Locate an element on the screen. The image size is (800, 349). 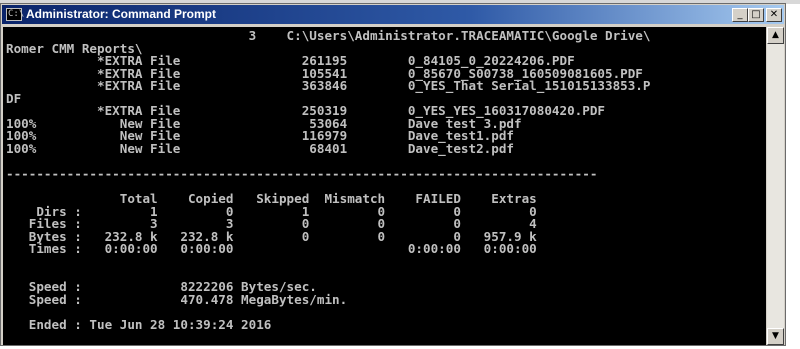
title-bar: C:\ Administrator: Command Prompt _ □ ✕ is located at coordinates (393, 14).